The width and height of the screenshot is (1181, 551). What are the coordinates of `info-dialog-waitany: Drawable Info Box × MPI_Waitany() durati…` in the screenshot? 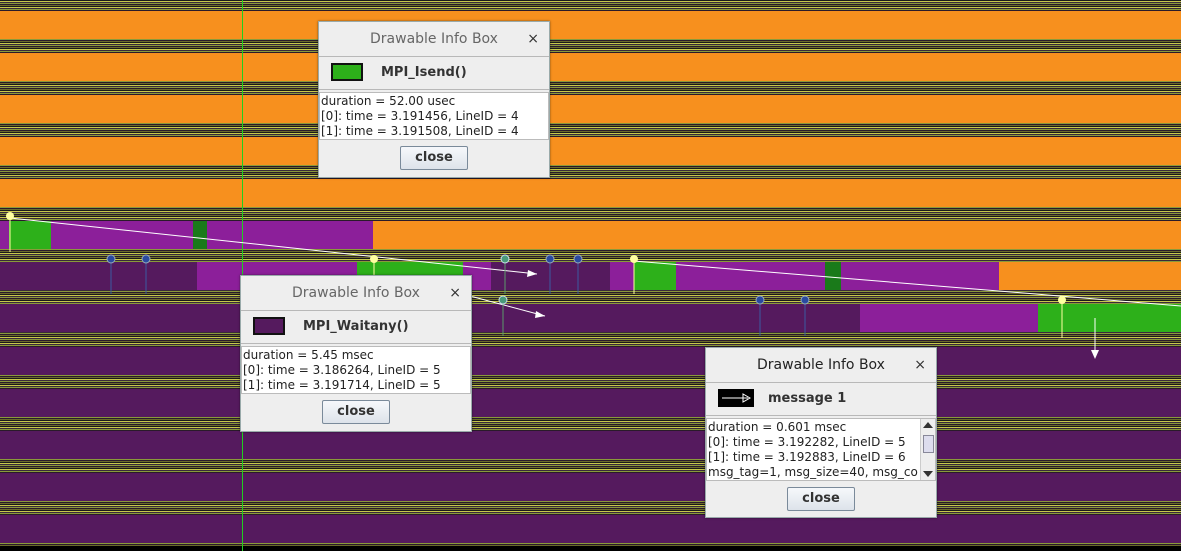 It's located at (356, 353).